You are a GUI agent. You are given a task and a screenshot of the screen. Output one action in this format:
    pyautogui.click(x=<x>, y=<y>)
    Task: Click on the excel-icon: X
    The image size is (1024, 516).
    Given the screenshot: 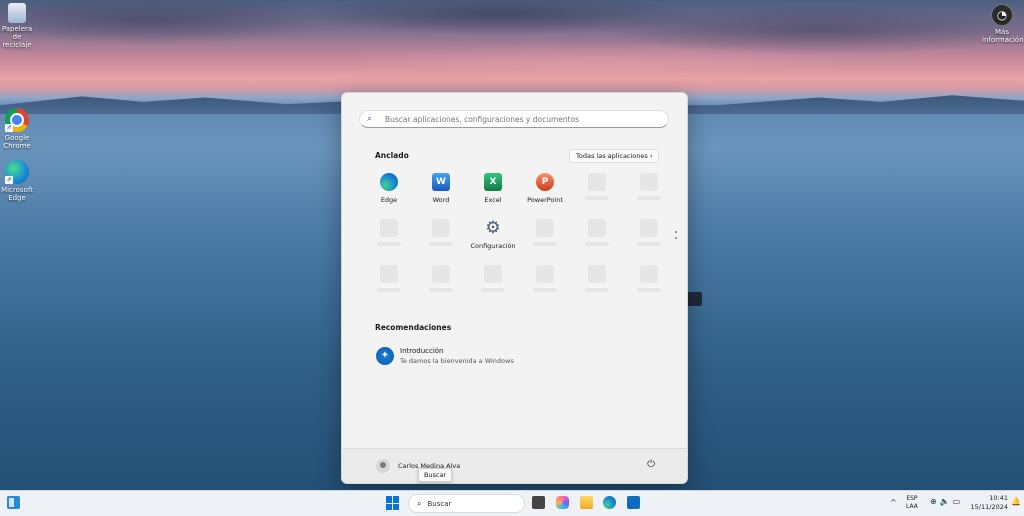 What is the action you would take?
    pyautogui.click(x=493, y=182)
    